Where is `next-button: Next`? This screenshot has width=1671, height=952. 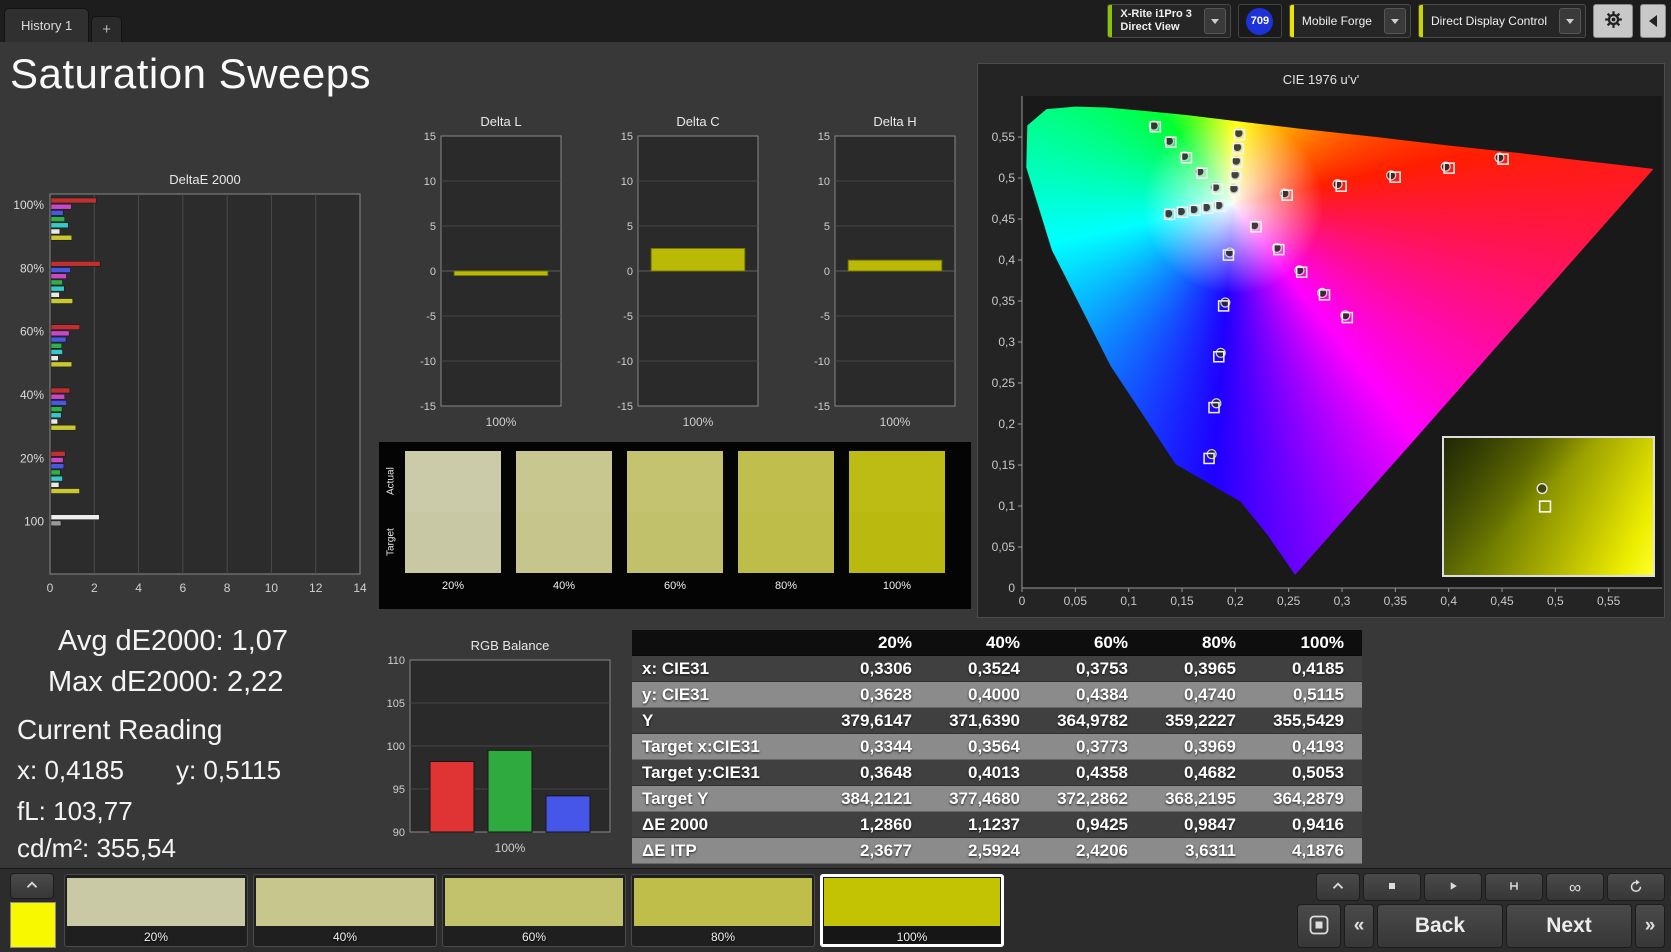
next-button: Next is located at coordinates (1569, 926).